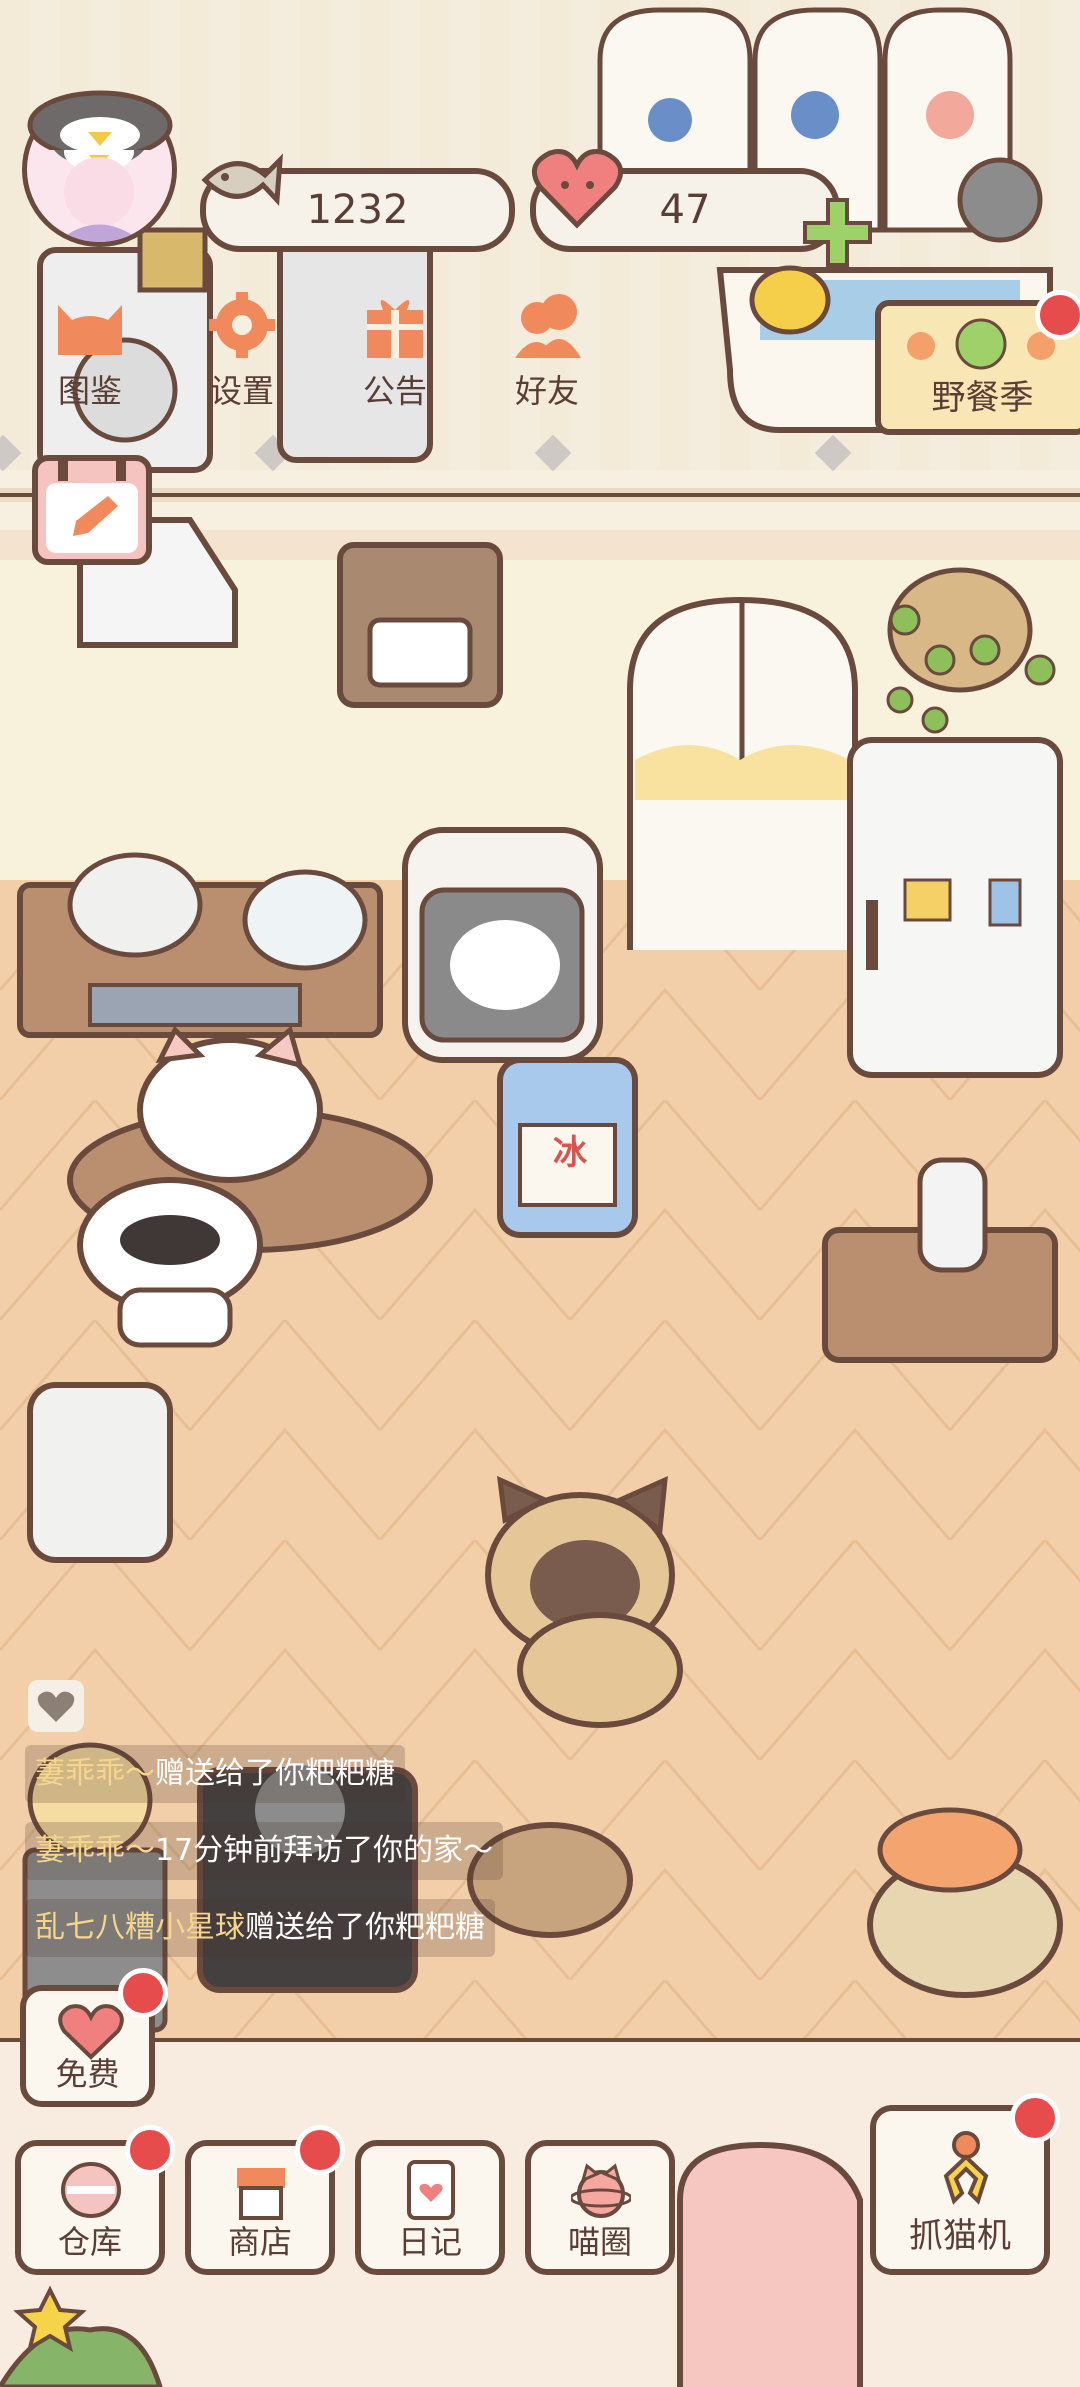 The width and height of the screenshot is (1080, 2387). I want to click on nav-diary-button: 日记, so click(430, 2207).